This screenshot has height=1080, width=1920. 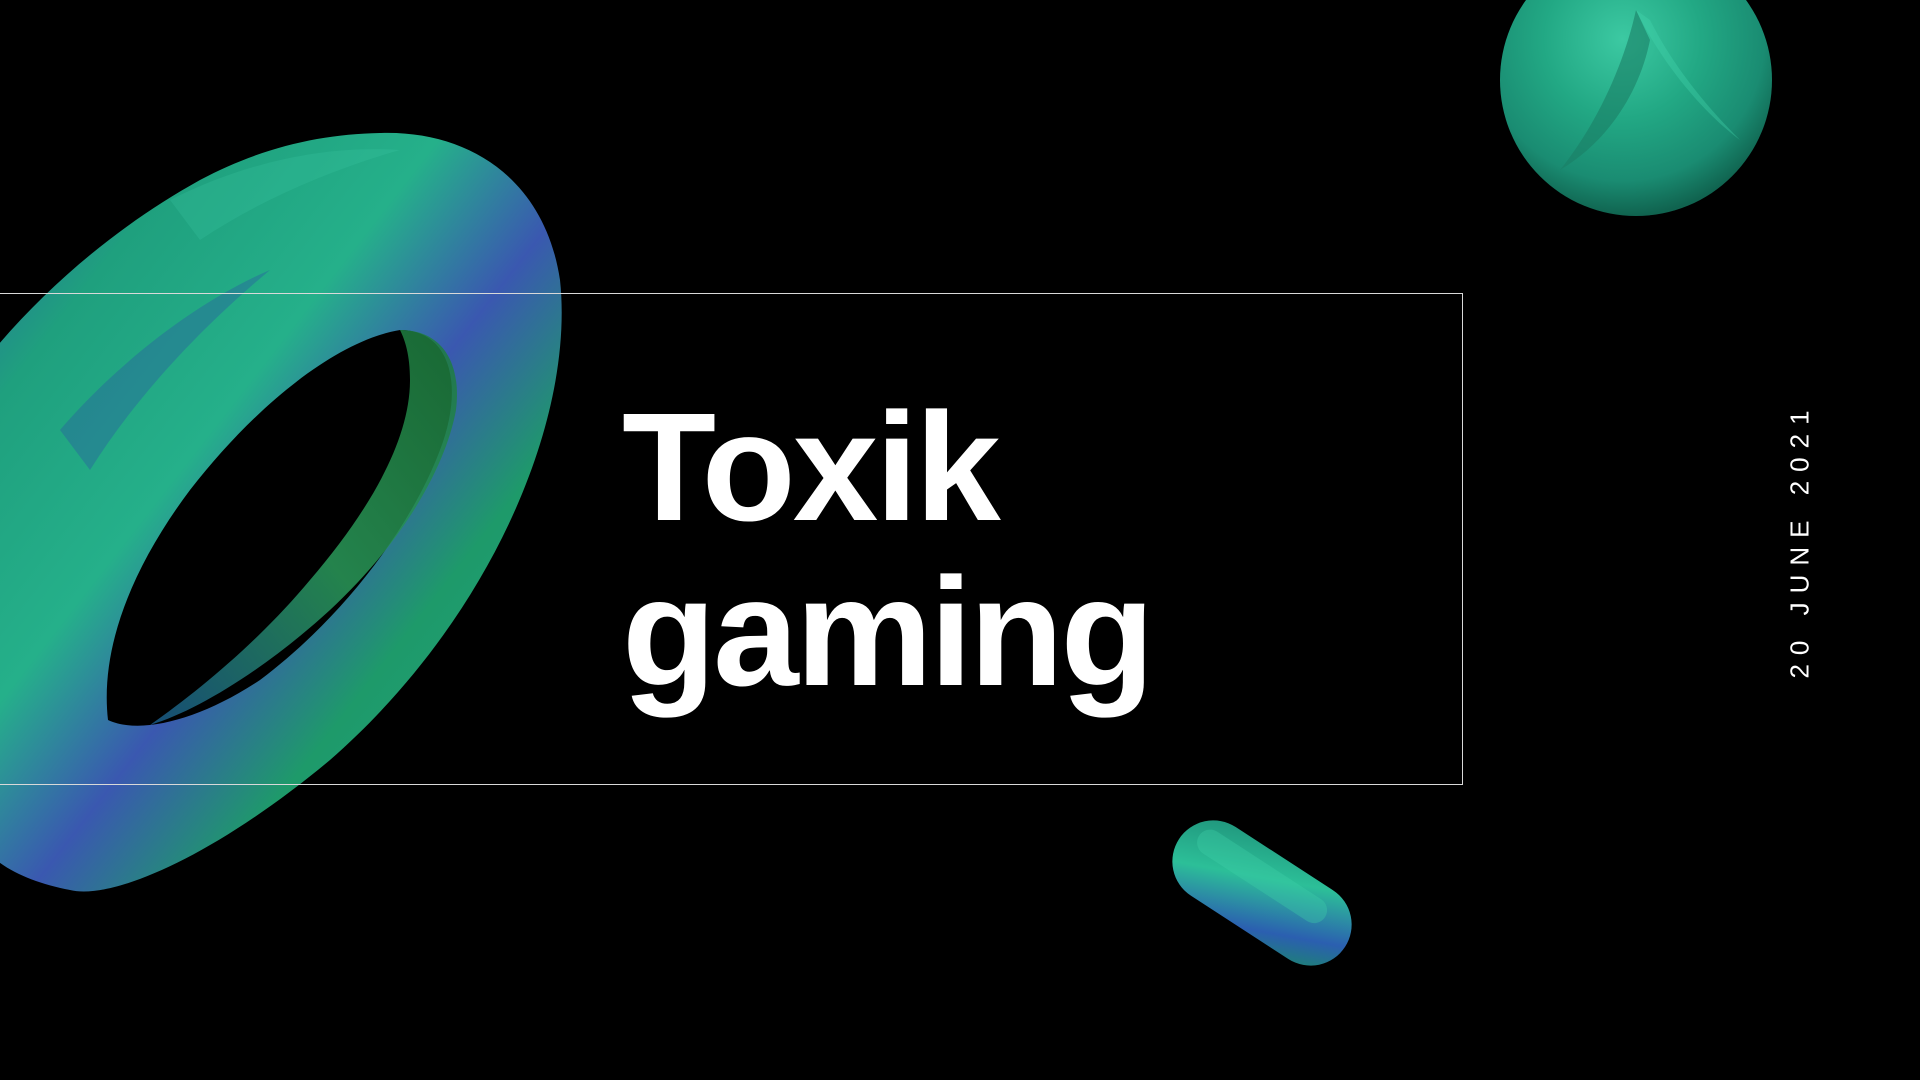 I want to click on capsule-shape, so click(x=1262, y=893).